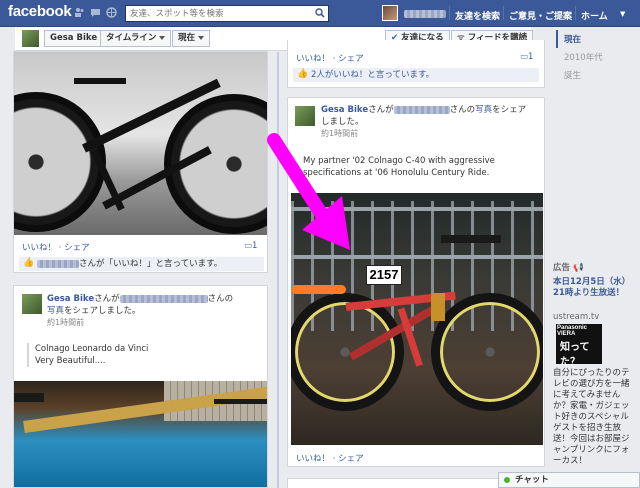 The height and width of the screenshot is (488, 640). Describe the element at coordinates (569, 480) in the screenshot. I see `chat-bar: チャット` at that location.